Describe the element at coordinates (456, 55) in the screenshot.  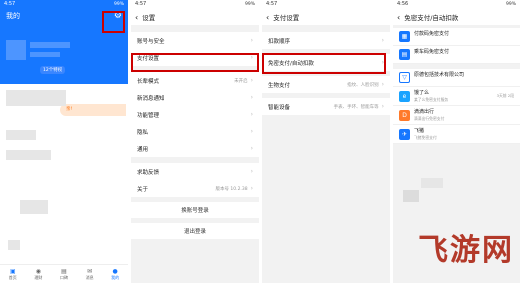
I see `list-item: ▤ 乘车码免密支付` at that location.